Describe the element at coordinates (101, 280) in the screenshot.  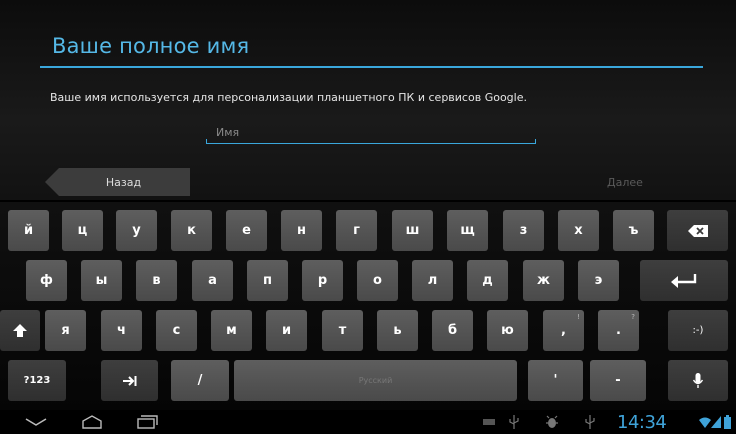
I see `key-letter: ы` at that location.